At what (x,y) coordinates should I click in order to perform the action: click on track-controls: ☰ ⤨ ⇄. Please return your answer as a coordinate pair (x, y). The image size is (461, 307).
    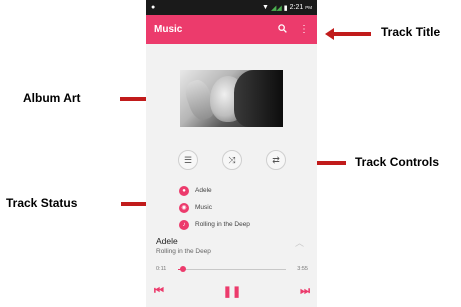
    Looking at the image, I should click on (232, 160).